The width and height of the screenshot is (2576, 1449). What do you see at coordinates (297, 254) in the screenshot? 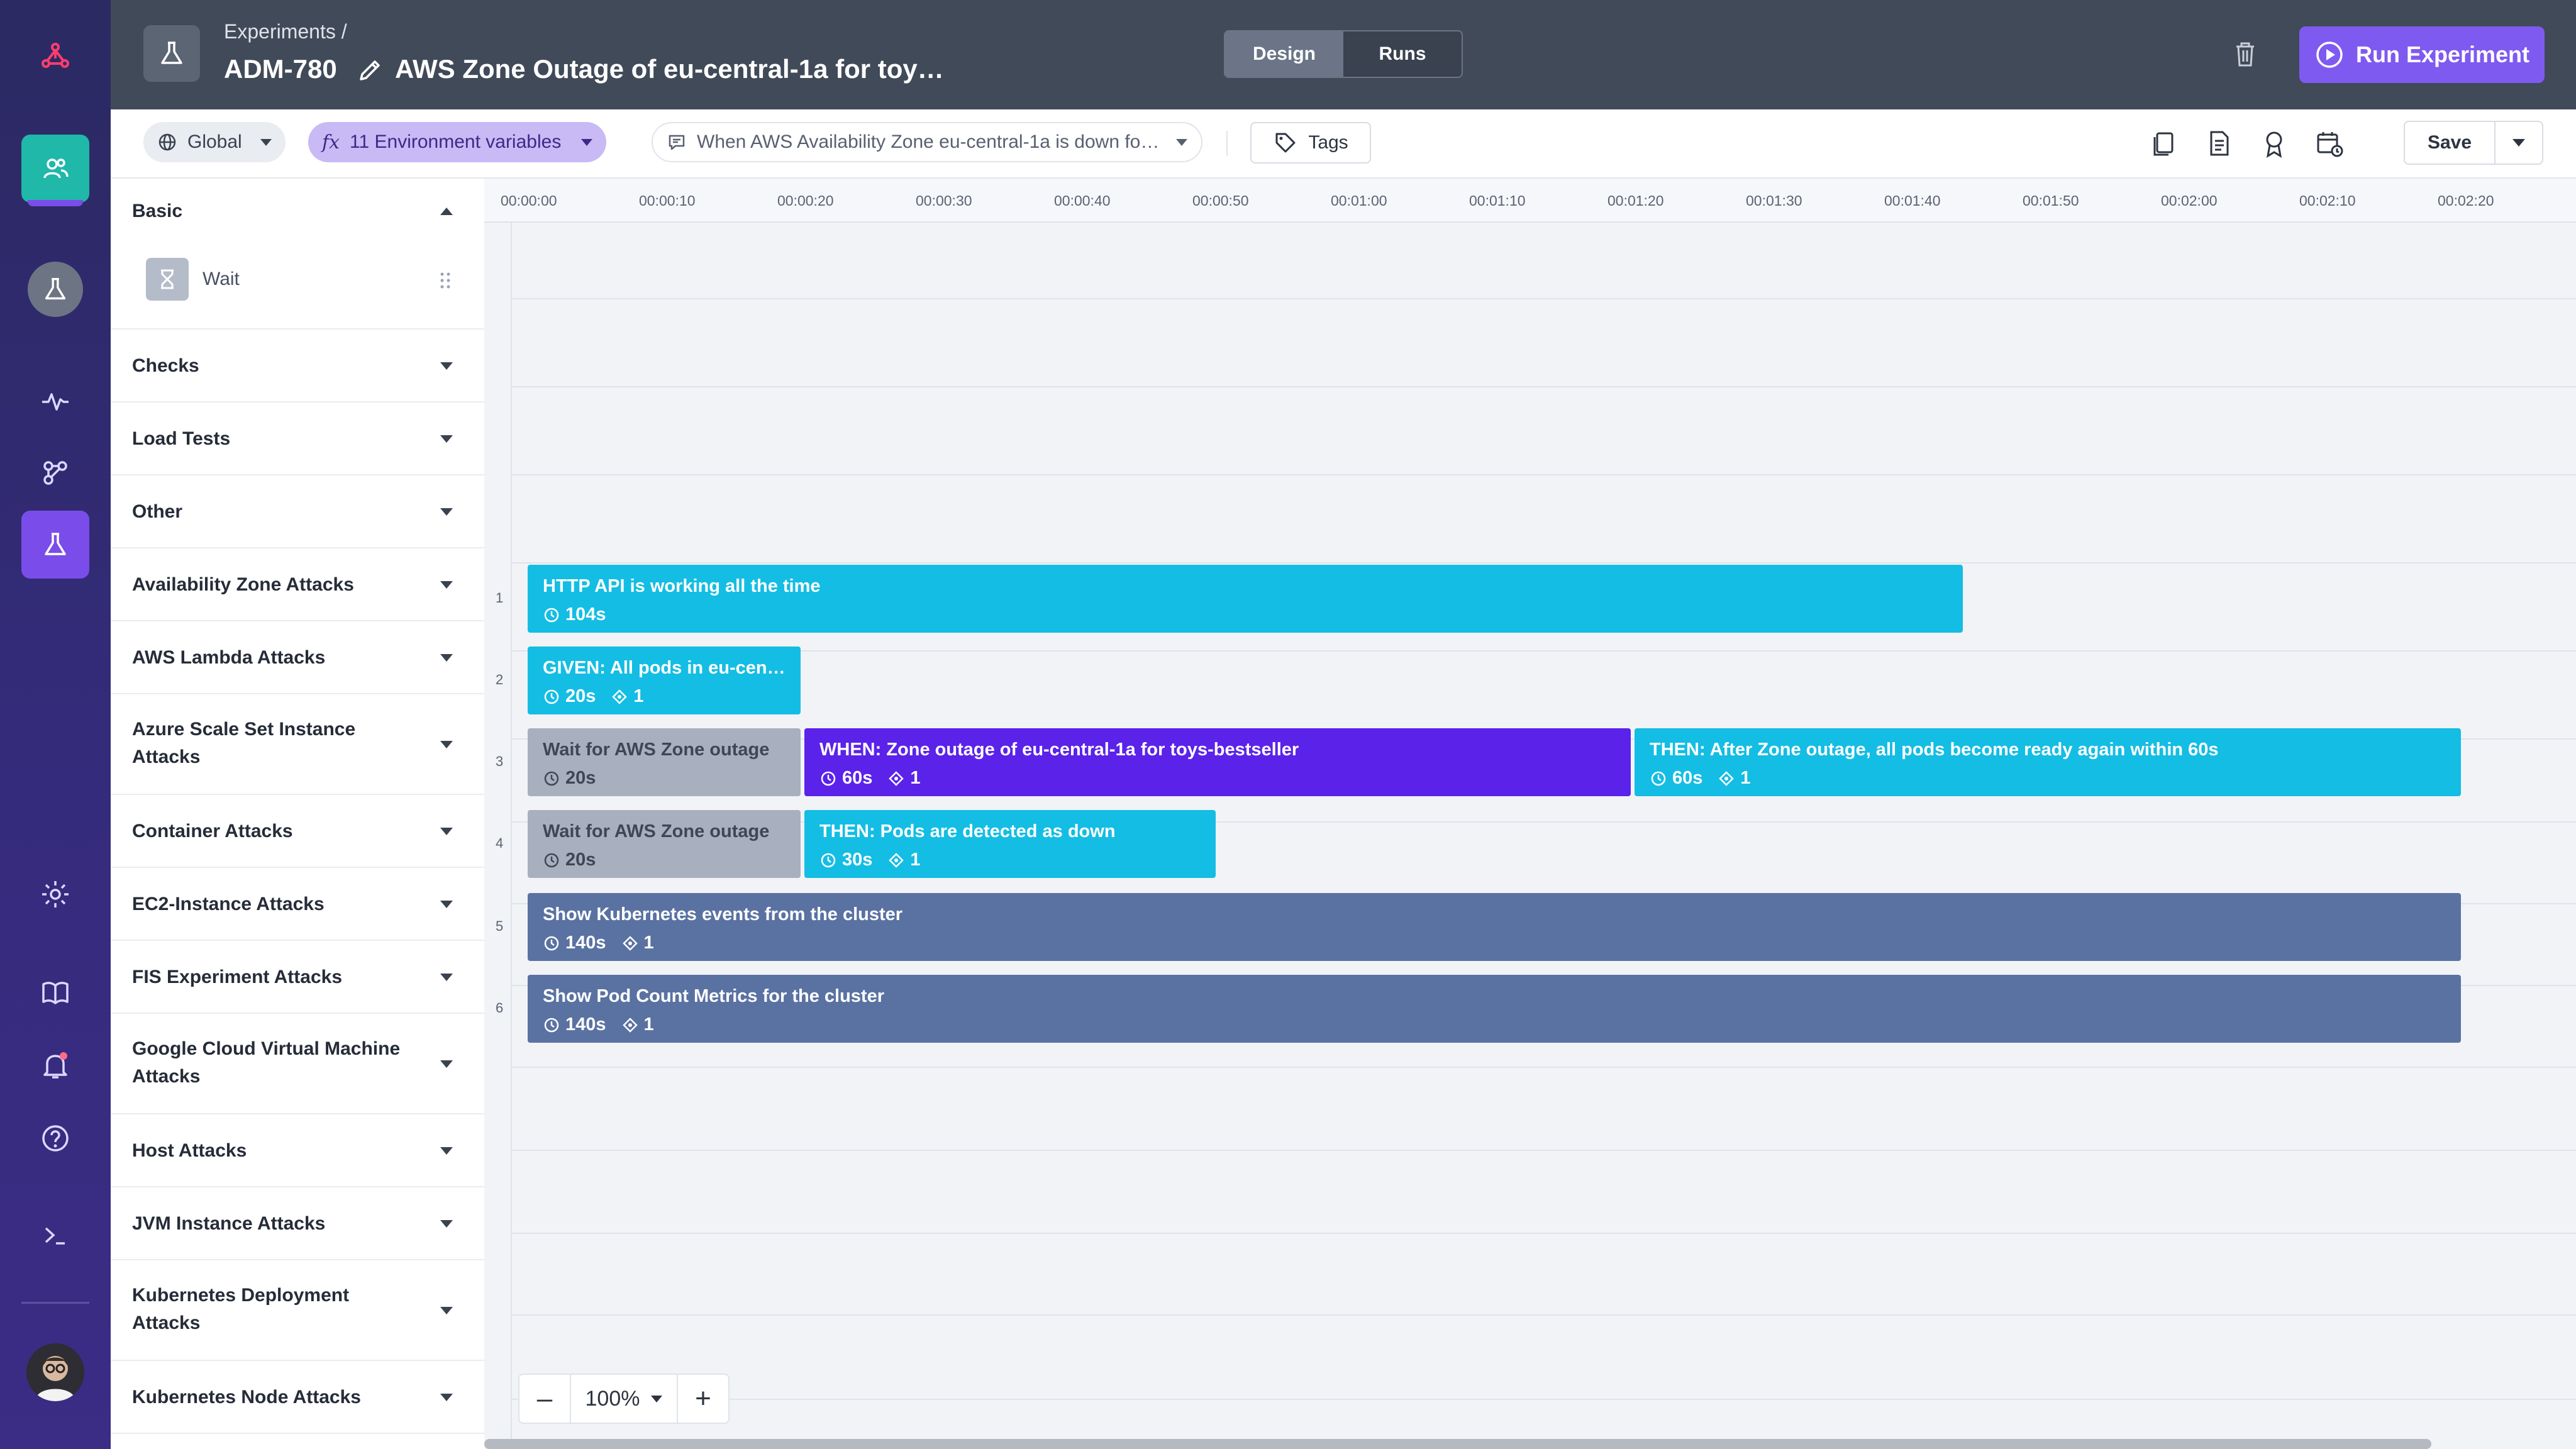
I see `sidebar-section-basic: Basic Wait` at bounding box center [297, 254].